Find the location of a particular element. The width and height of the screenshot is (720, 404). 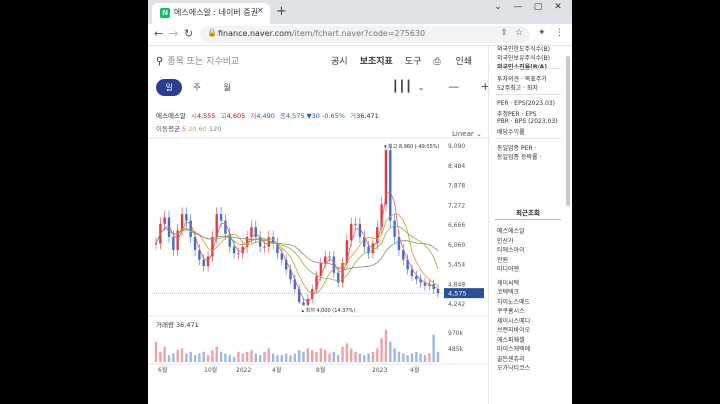

tab-strip: N 에스에스알 : 네이버 증권 × + ⌄ — ▢ ✕ is located at coordinates (360, 12).